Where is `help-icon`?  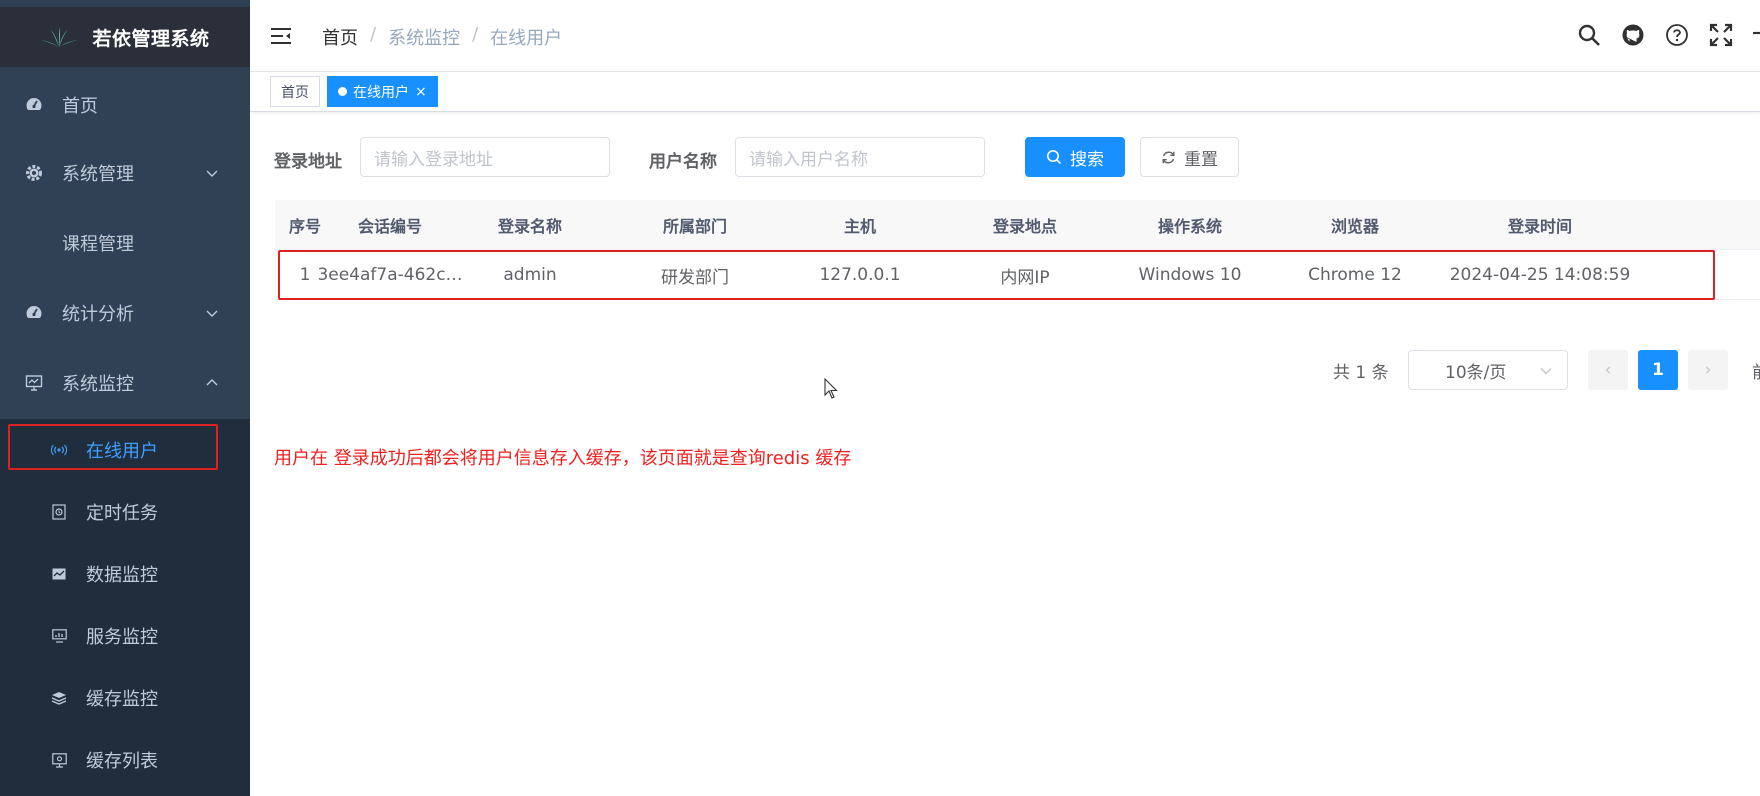
help-icon is located at coordinates (1677, 35).